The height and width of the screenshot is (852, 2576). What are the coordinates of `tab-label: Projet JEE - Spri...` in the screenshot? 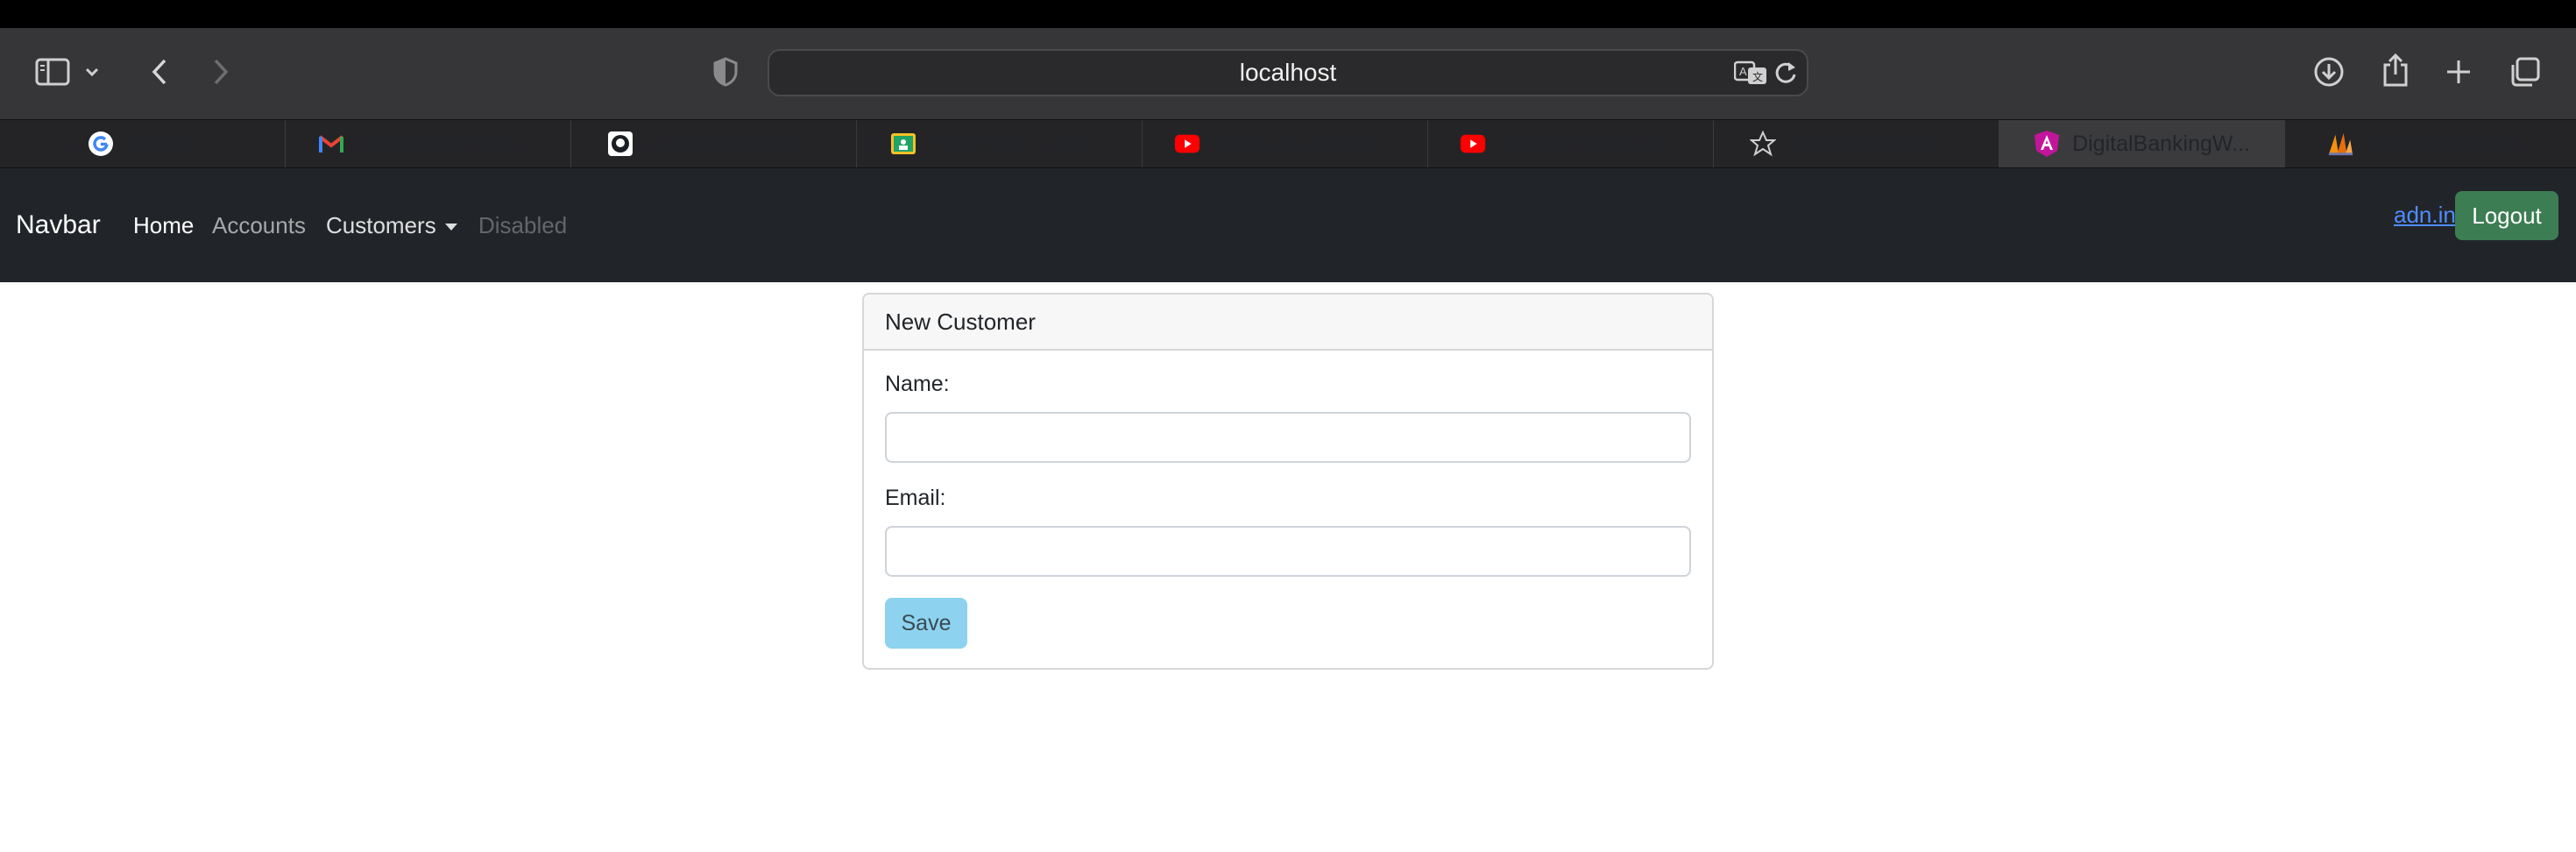 It's located at (1018, 144).